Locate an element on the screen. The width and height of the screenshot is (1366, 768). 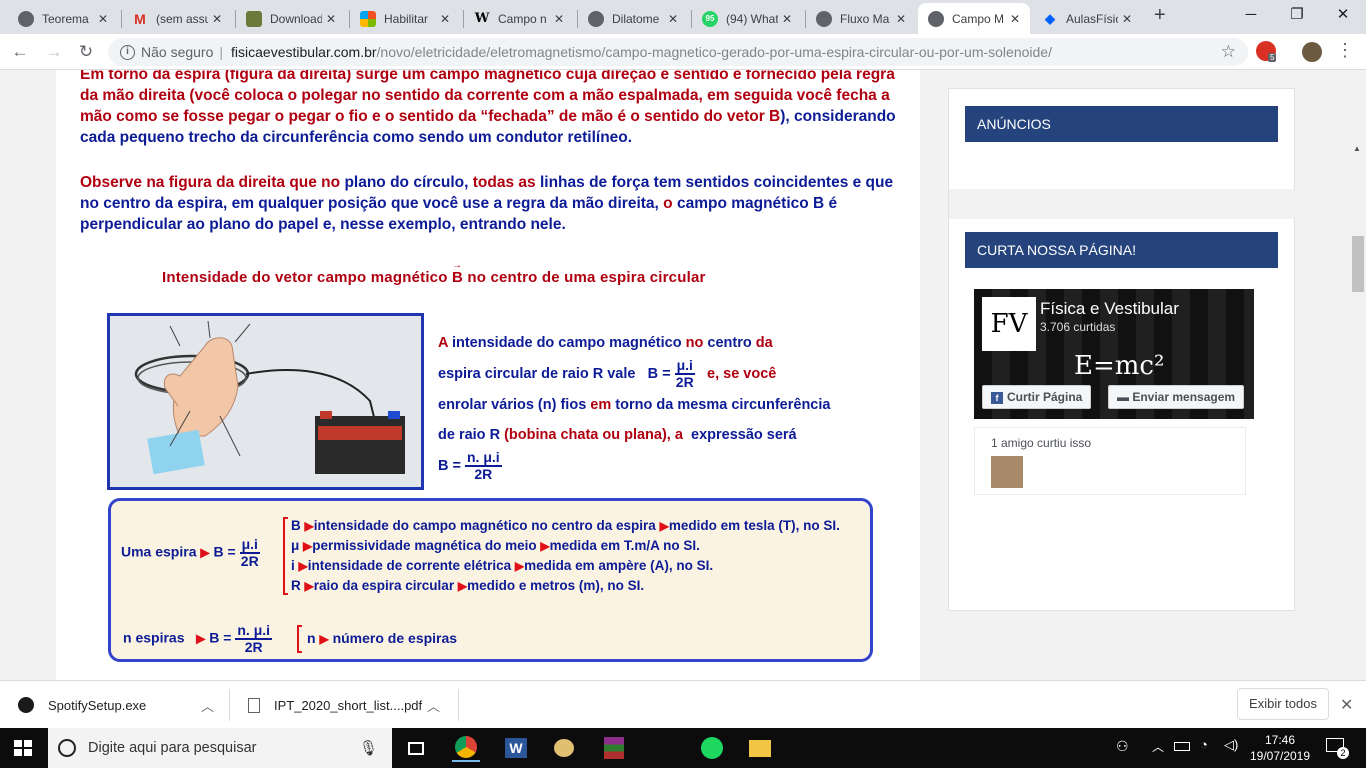
close-icon: ✕ is located at coordinates (1346, 705).